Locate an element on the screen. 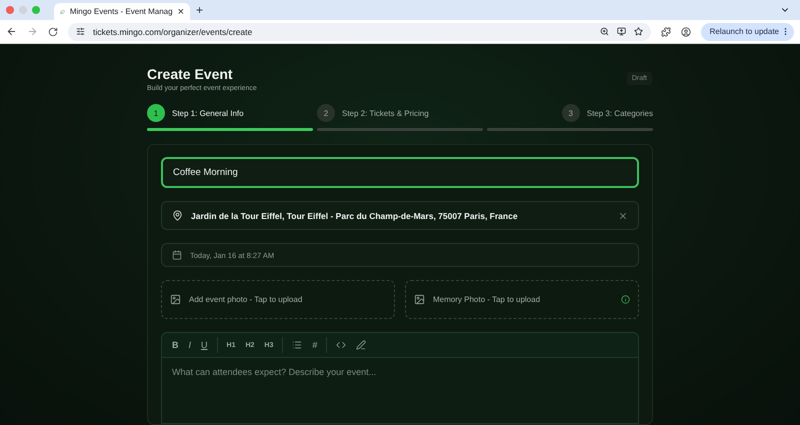 The image size is (800, 425). relaunch-button: Relaunch to update is located at coordinates (747, 31).